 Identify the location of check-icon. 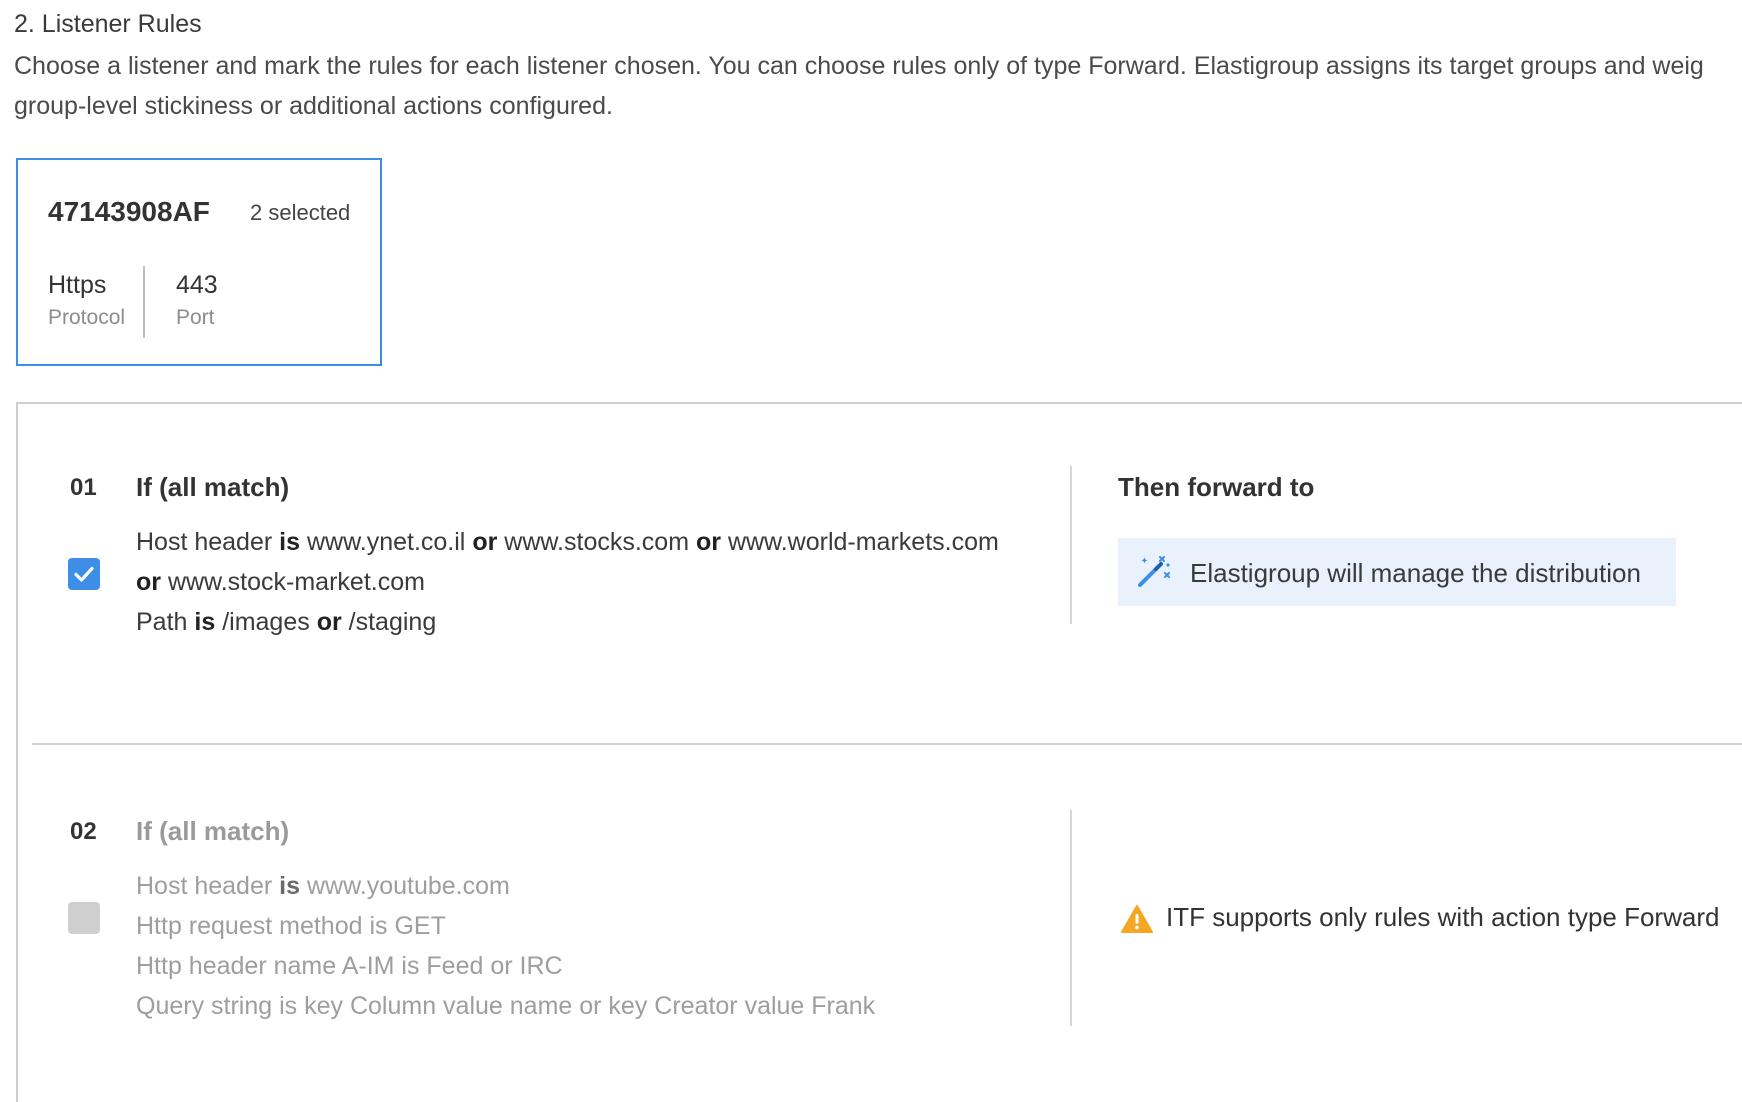
(84, 574).